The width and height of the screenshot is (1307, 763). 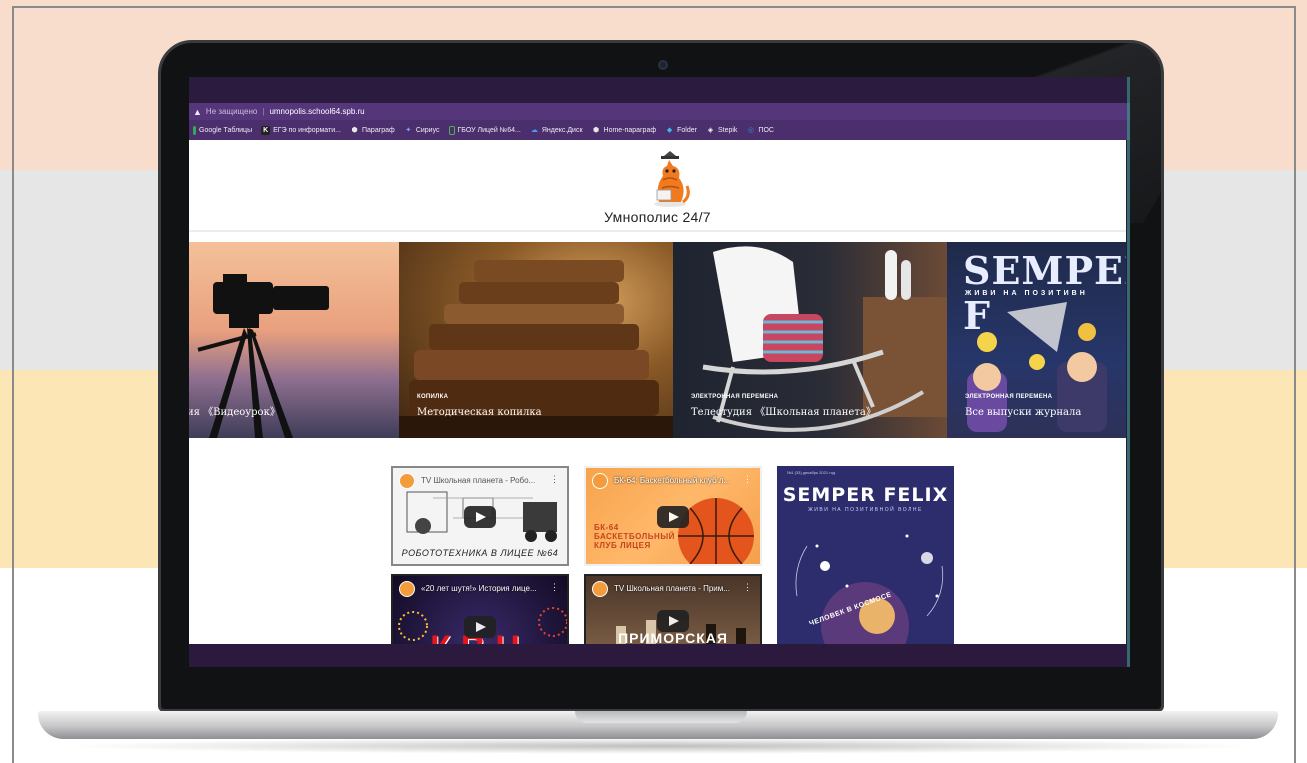 I want to click on bookmark-label: Stepik, so click(x=727, y=130).